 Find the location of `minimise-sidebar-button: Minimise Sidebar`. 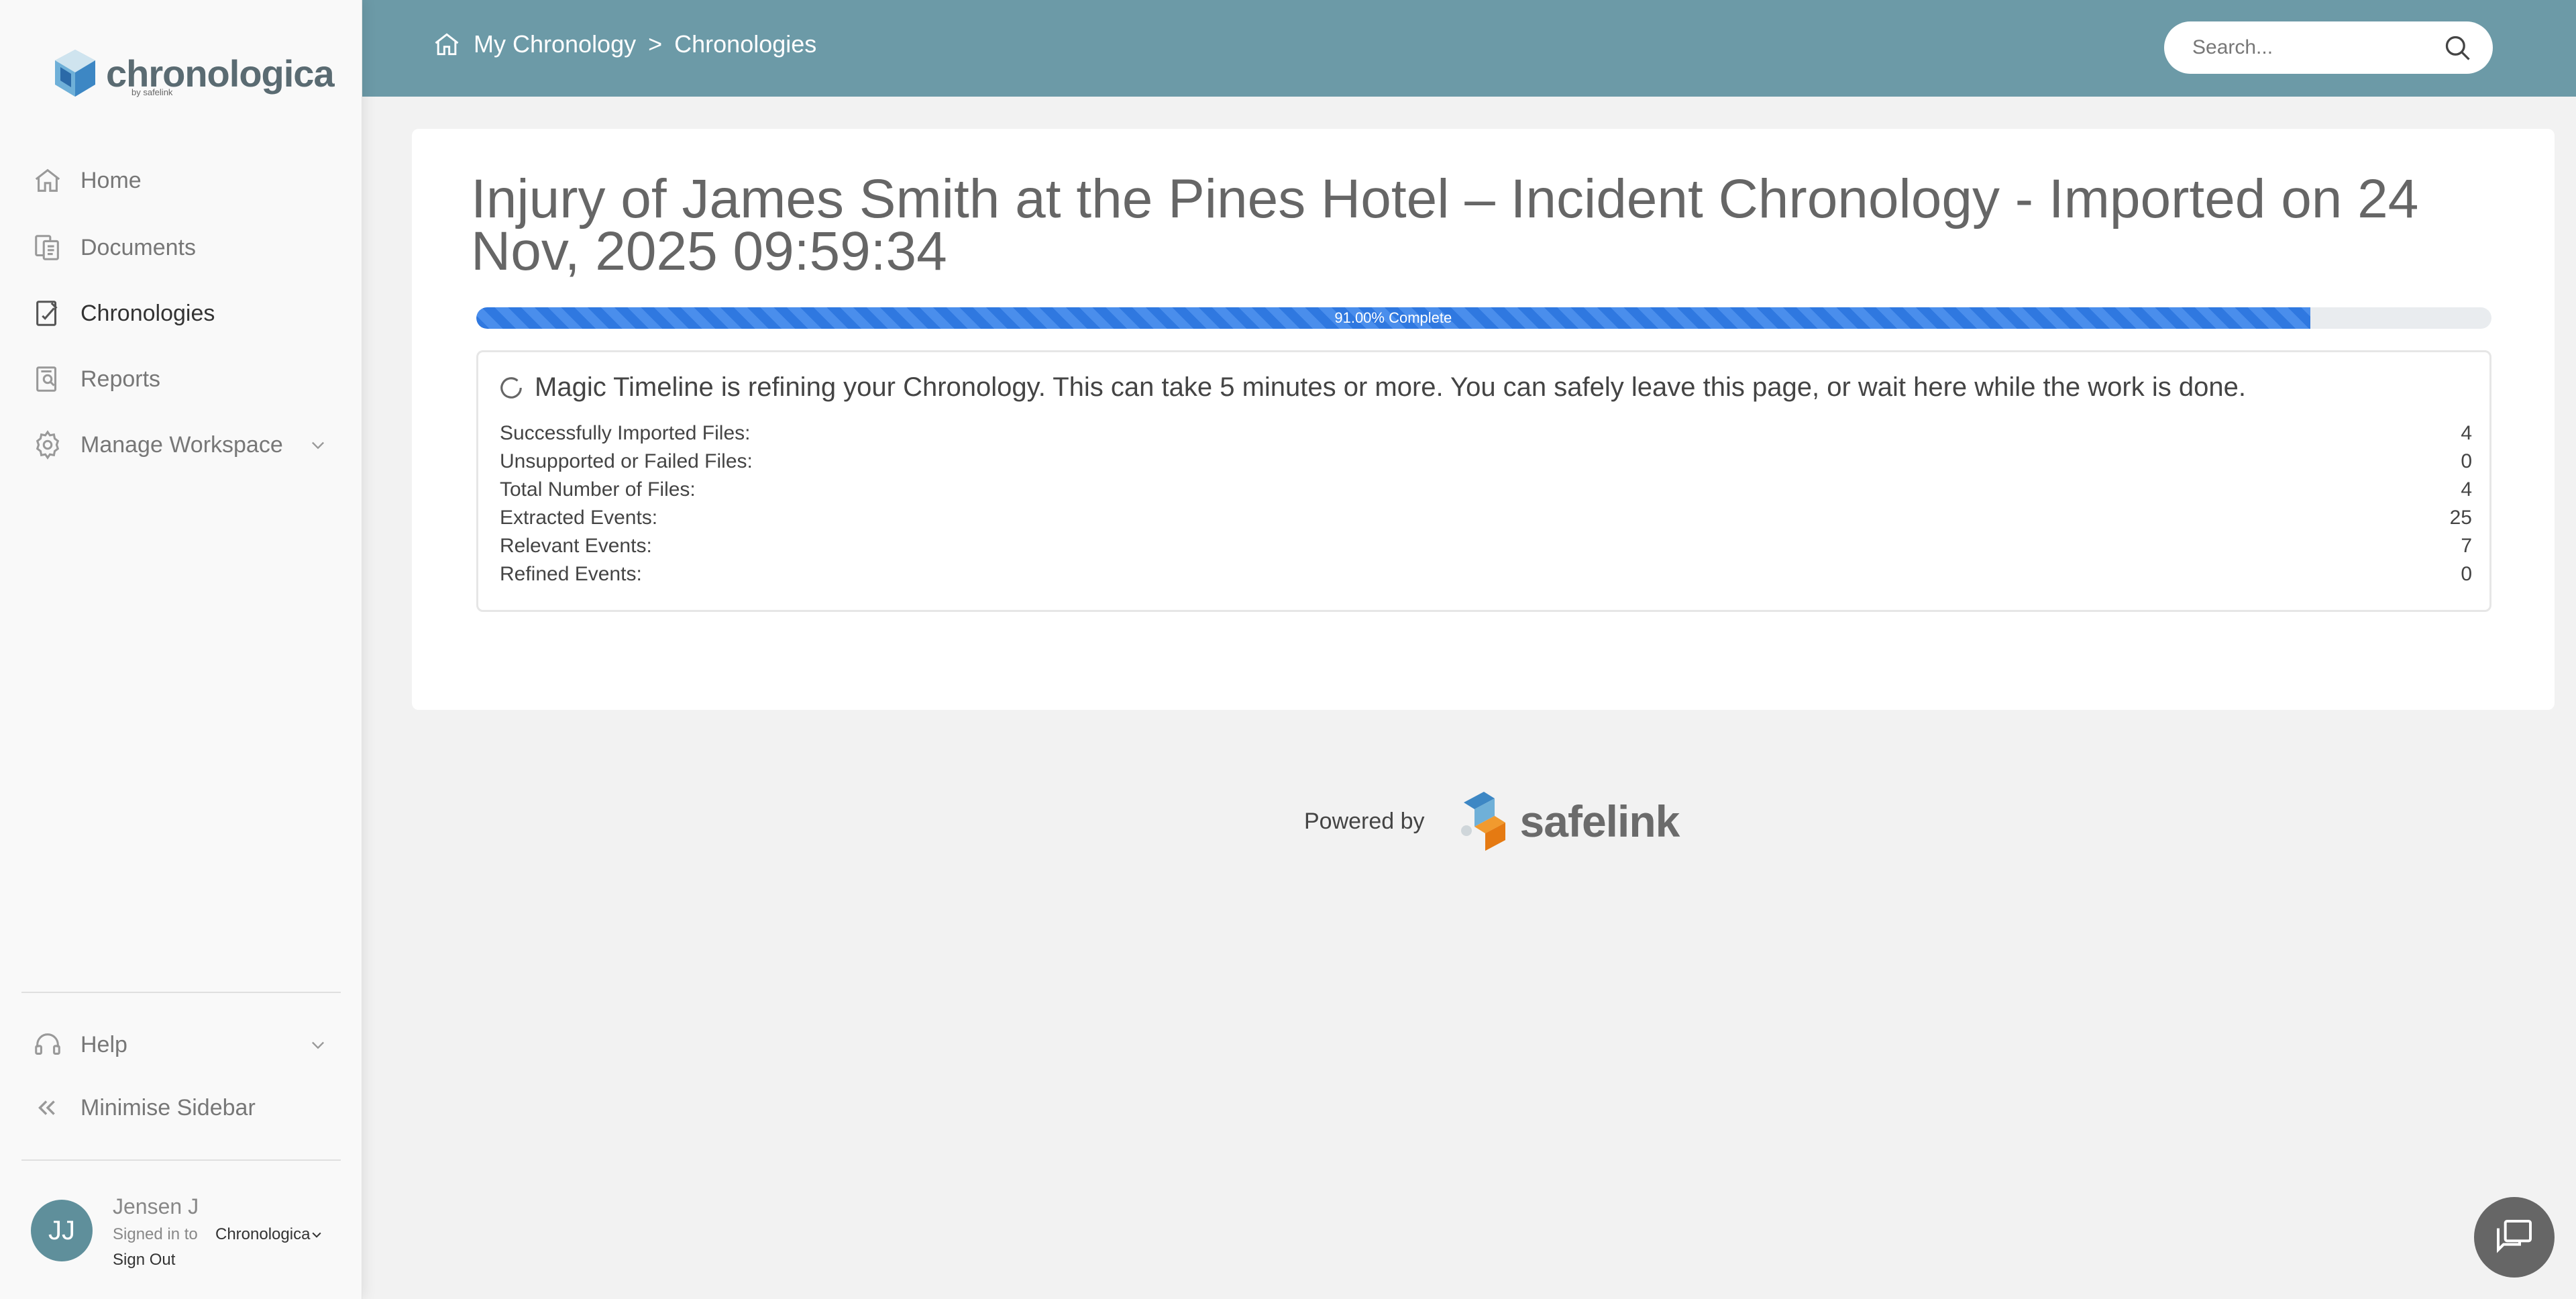

minimise-sidebar-button: Minimise Sidebar is located at coordinates (189, 1107).